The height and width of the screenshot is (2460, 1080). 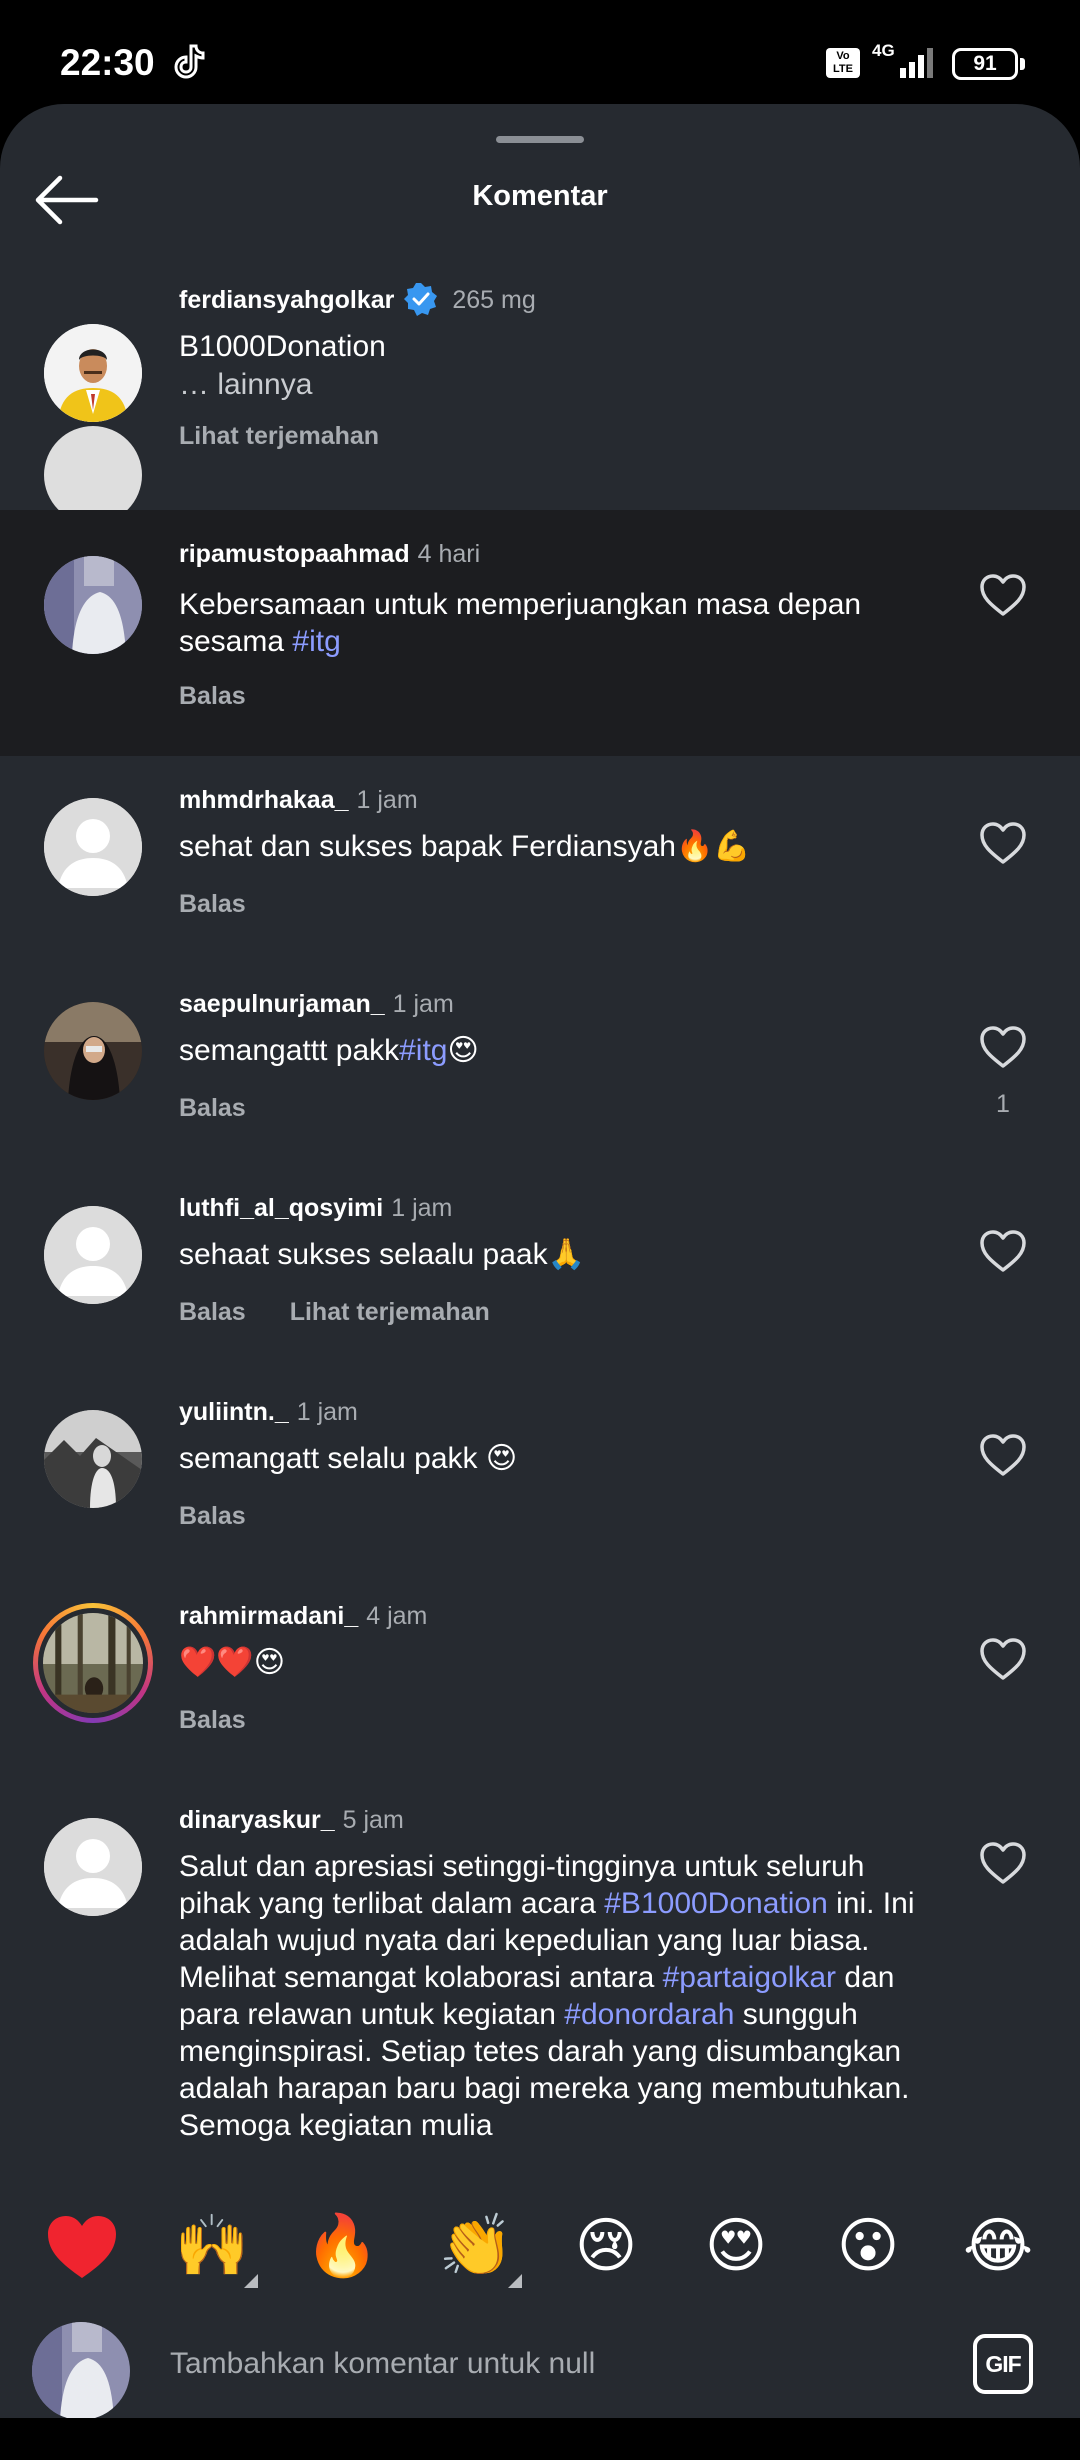 I want to click on comment-text: sehaat sukses selaalu paak🙏, so click(x=382, y=1254).